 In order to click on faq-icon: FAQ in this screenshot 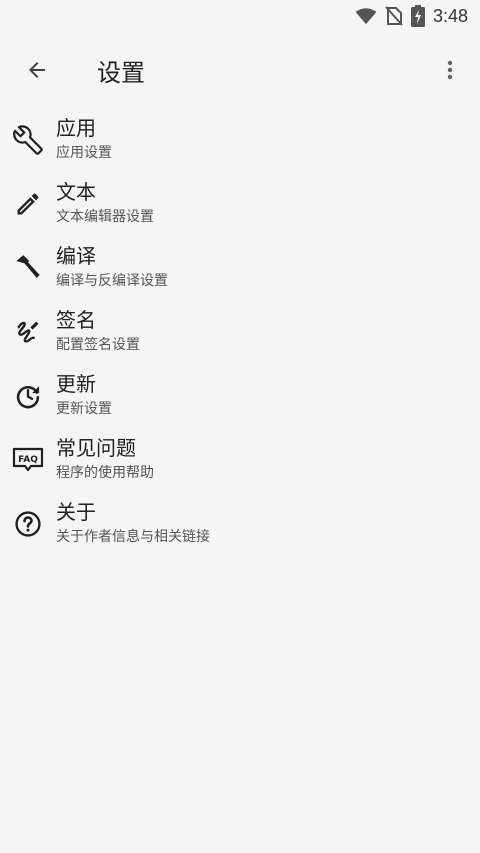, I will do `click(28, 460)`.